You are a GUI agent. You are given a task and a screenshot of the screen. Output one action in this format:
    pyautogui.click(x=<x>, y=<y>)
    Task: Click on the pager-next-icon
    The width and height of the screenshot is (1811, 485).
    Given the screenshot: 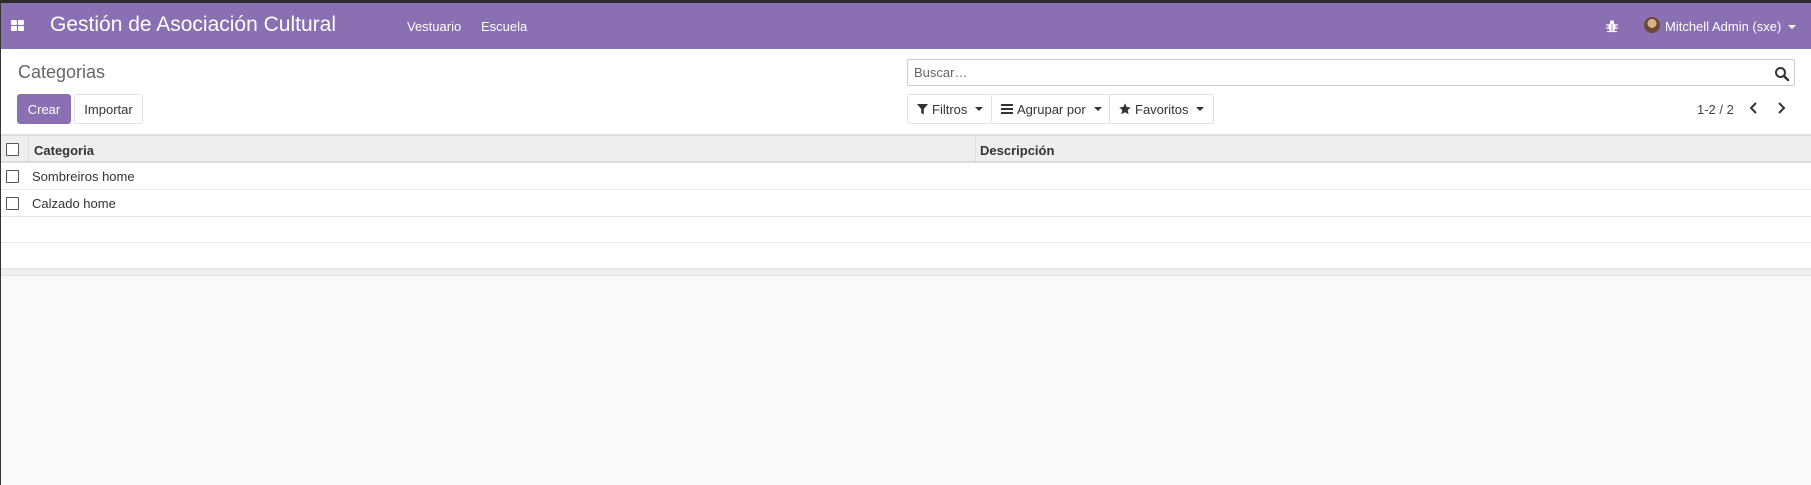 What is the action you would take?
    pyautogui.click(x=1781, y=108)
    